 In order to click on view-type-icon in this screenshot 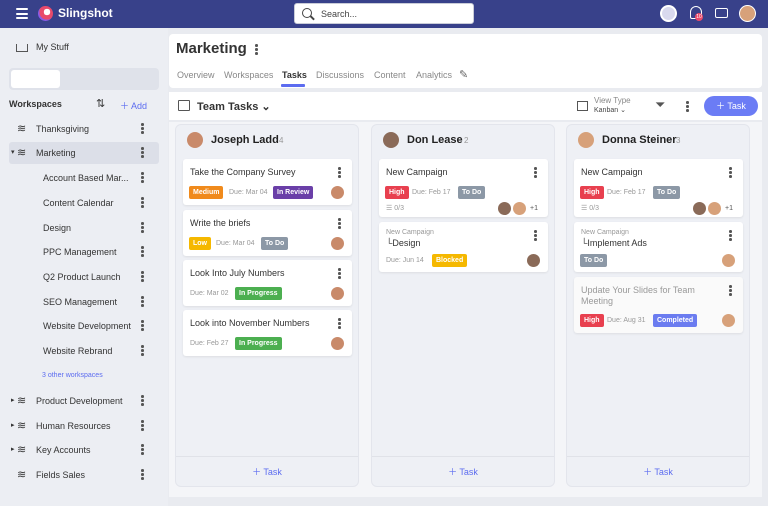, I will do `click(582, 106)`.